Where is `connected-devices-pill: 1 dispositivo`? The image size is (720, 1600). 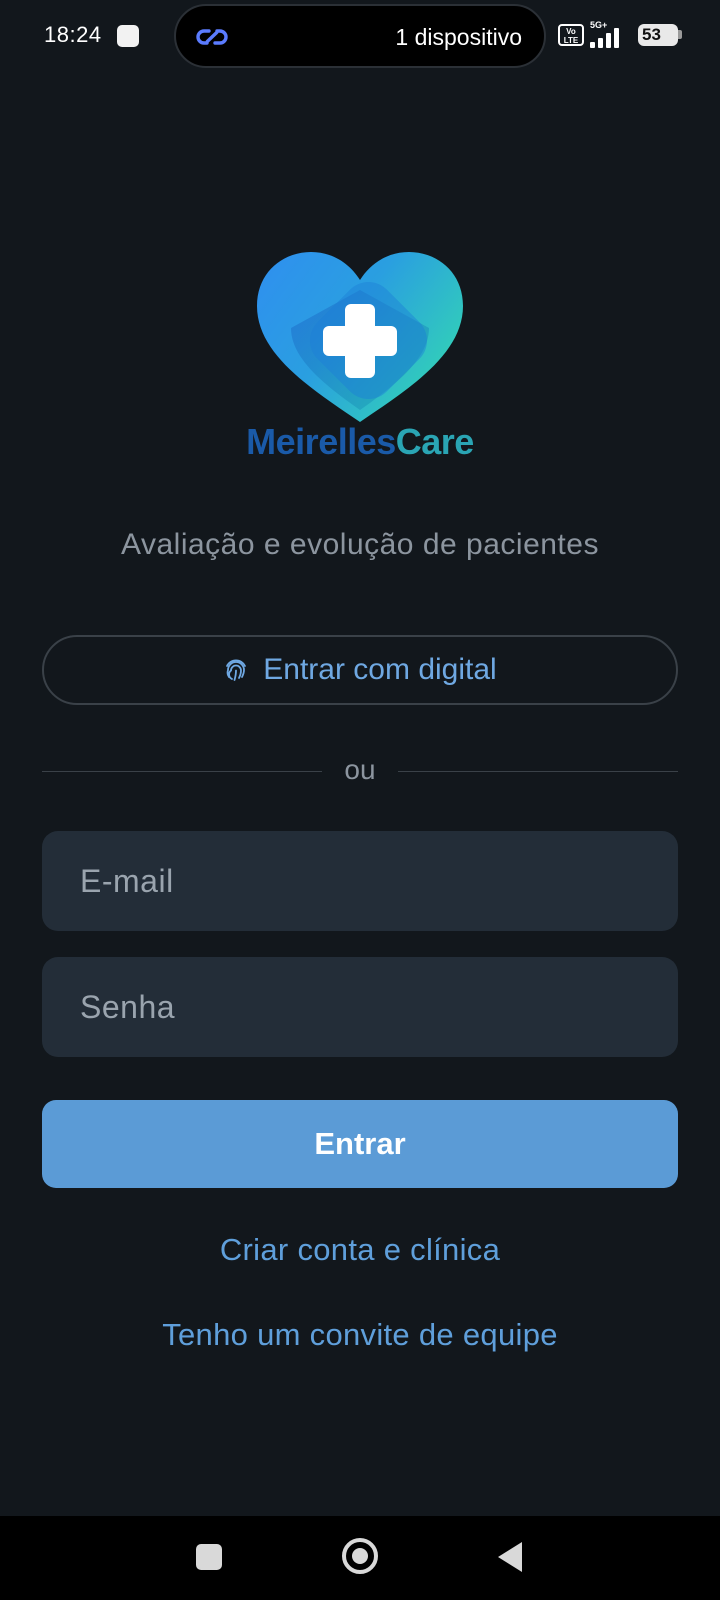 connected-devices-pill: 1 dispositivo is located at coordinates (360, 36).